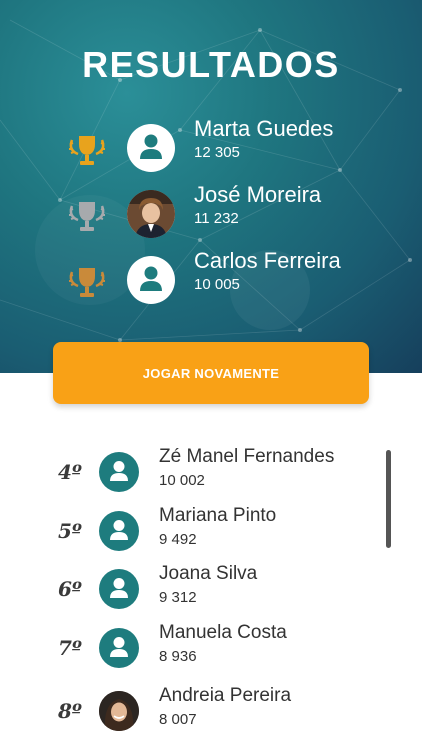 This screenshot has height=750, width=422. Describe the element at coordinates (182, 480) in the screenshot. I see `player-score: 10 002` at that location.